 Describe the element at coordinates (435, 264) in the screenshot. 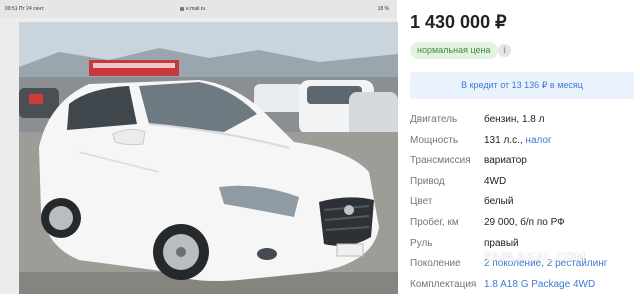

I see `spec-label: Поколение` at that location.